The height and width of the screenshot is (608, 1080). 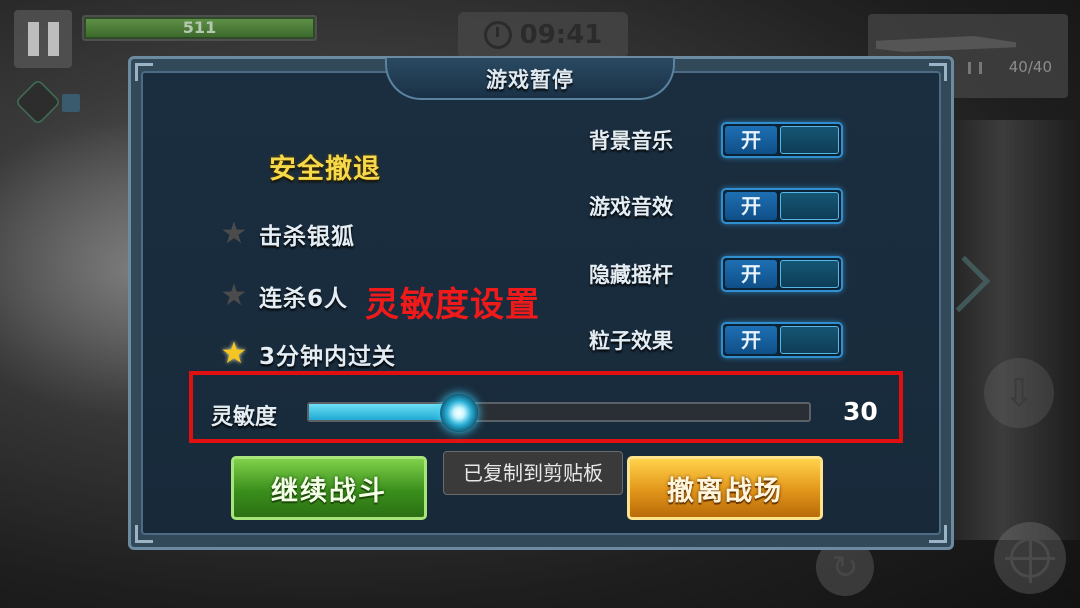 I want to click on sound-effects-toggle: 开, so click(x=782, y=206).